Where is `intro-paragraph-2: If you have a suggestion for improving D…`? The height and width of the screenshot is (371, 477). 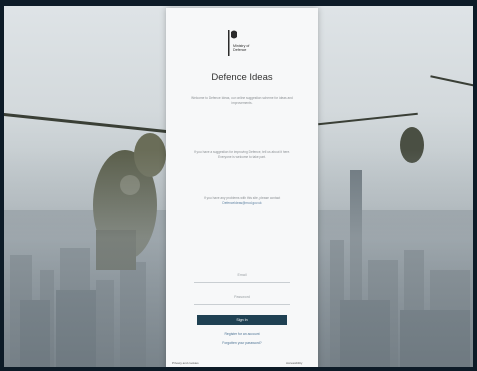 intro-paragraph-2: If you have a suggestion for improving D… is located at coordinates (242, 155).